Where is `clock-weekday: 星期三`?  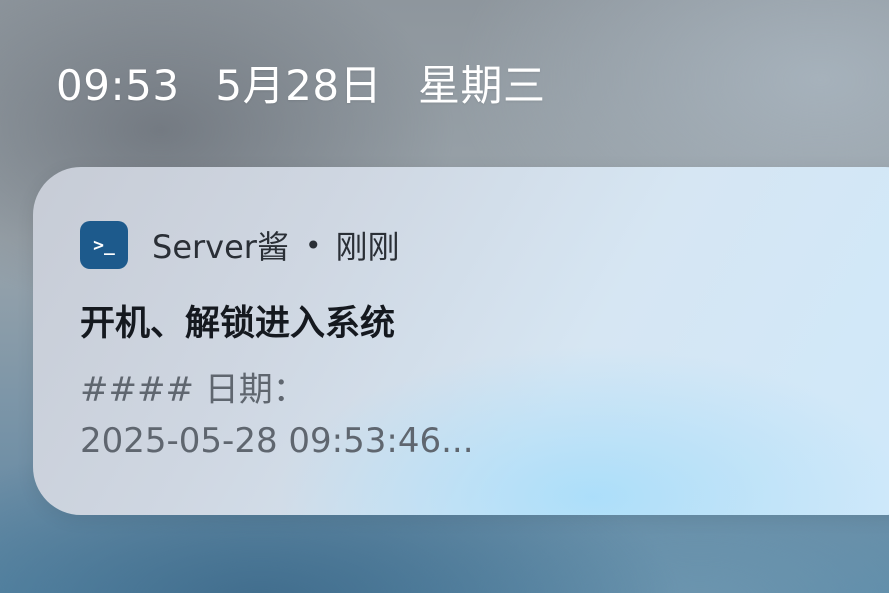
clock-weekday: 星期三 is located at coordinates (481, 85).